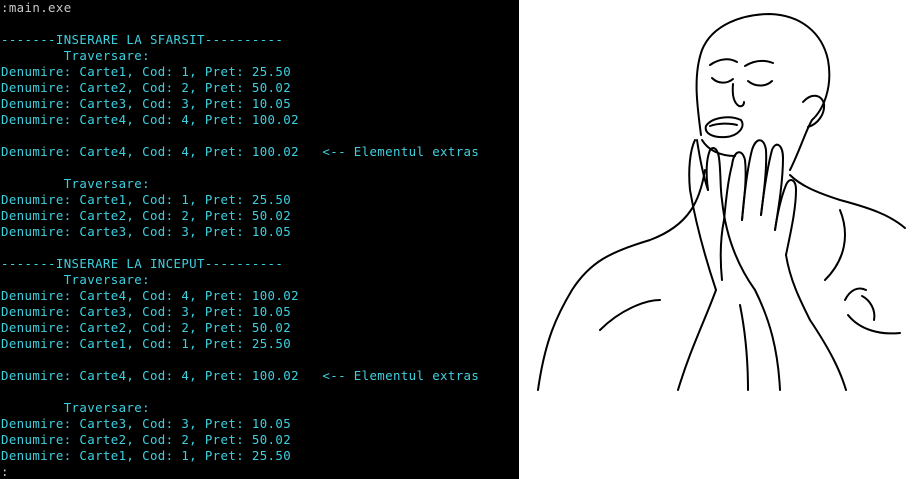 The image size is (912, 479). I want to click on console-line: :main.exe, so click(36, 7).